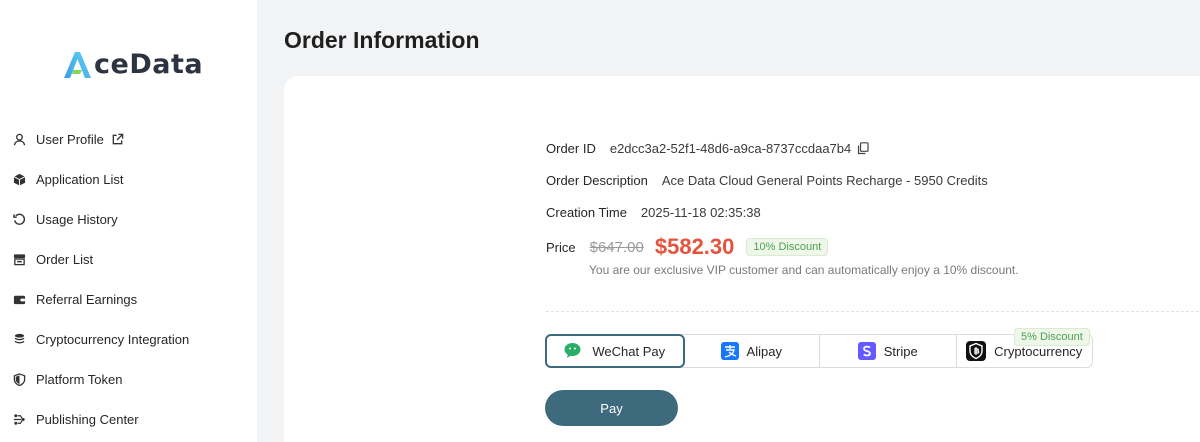 This screenshot has width=1200, height=442. What do you see at coordinates (19, 379) in the screenshot?
I see `shield-icon` at bounding box center [19, 379].